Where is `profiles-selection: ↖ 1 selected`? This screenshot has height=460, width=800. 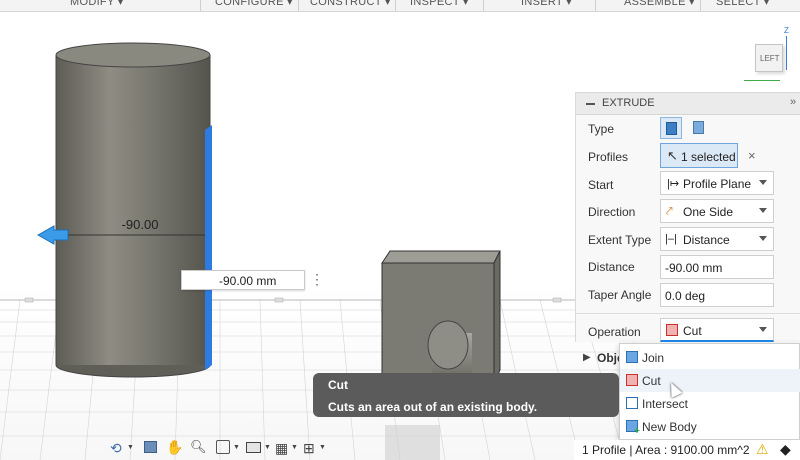
profiles-selection: ↖ 1 selected is located at coordinates (699, 155).